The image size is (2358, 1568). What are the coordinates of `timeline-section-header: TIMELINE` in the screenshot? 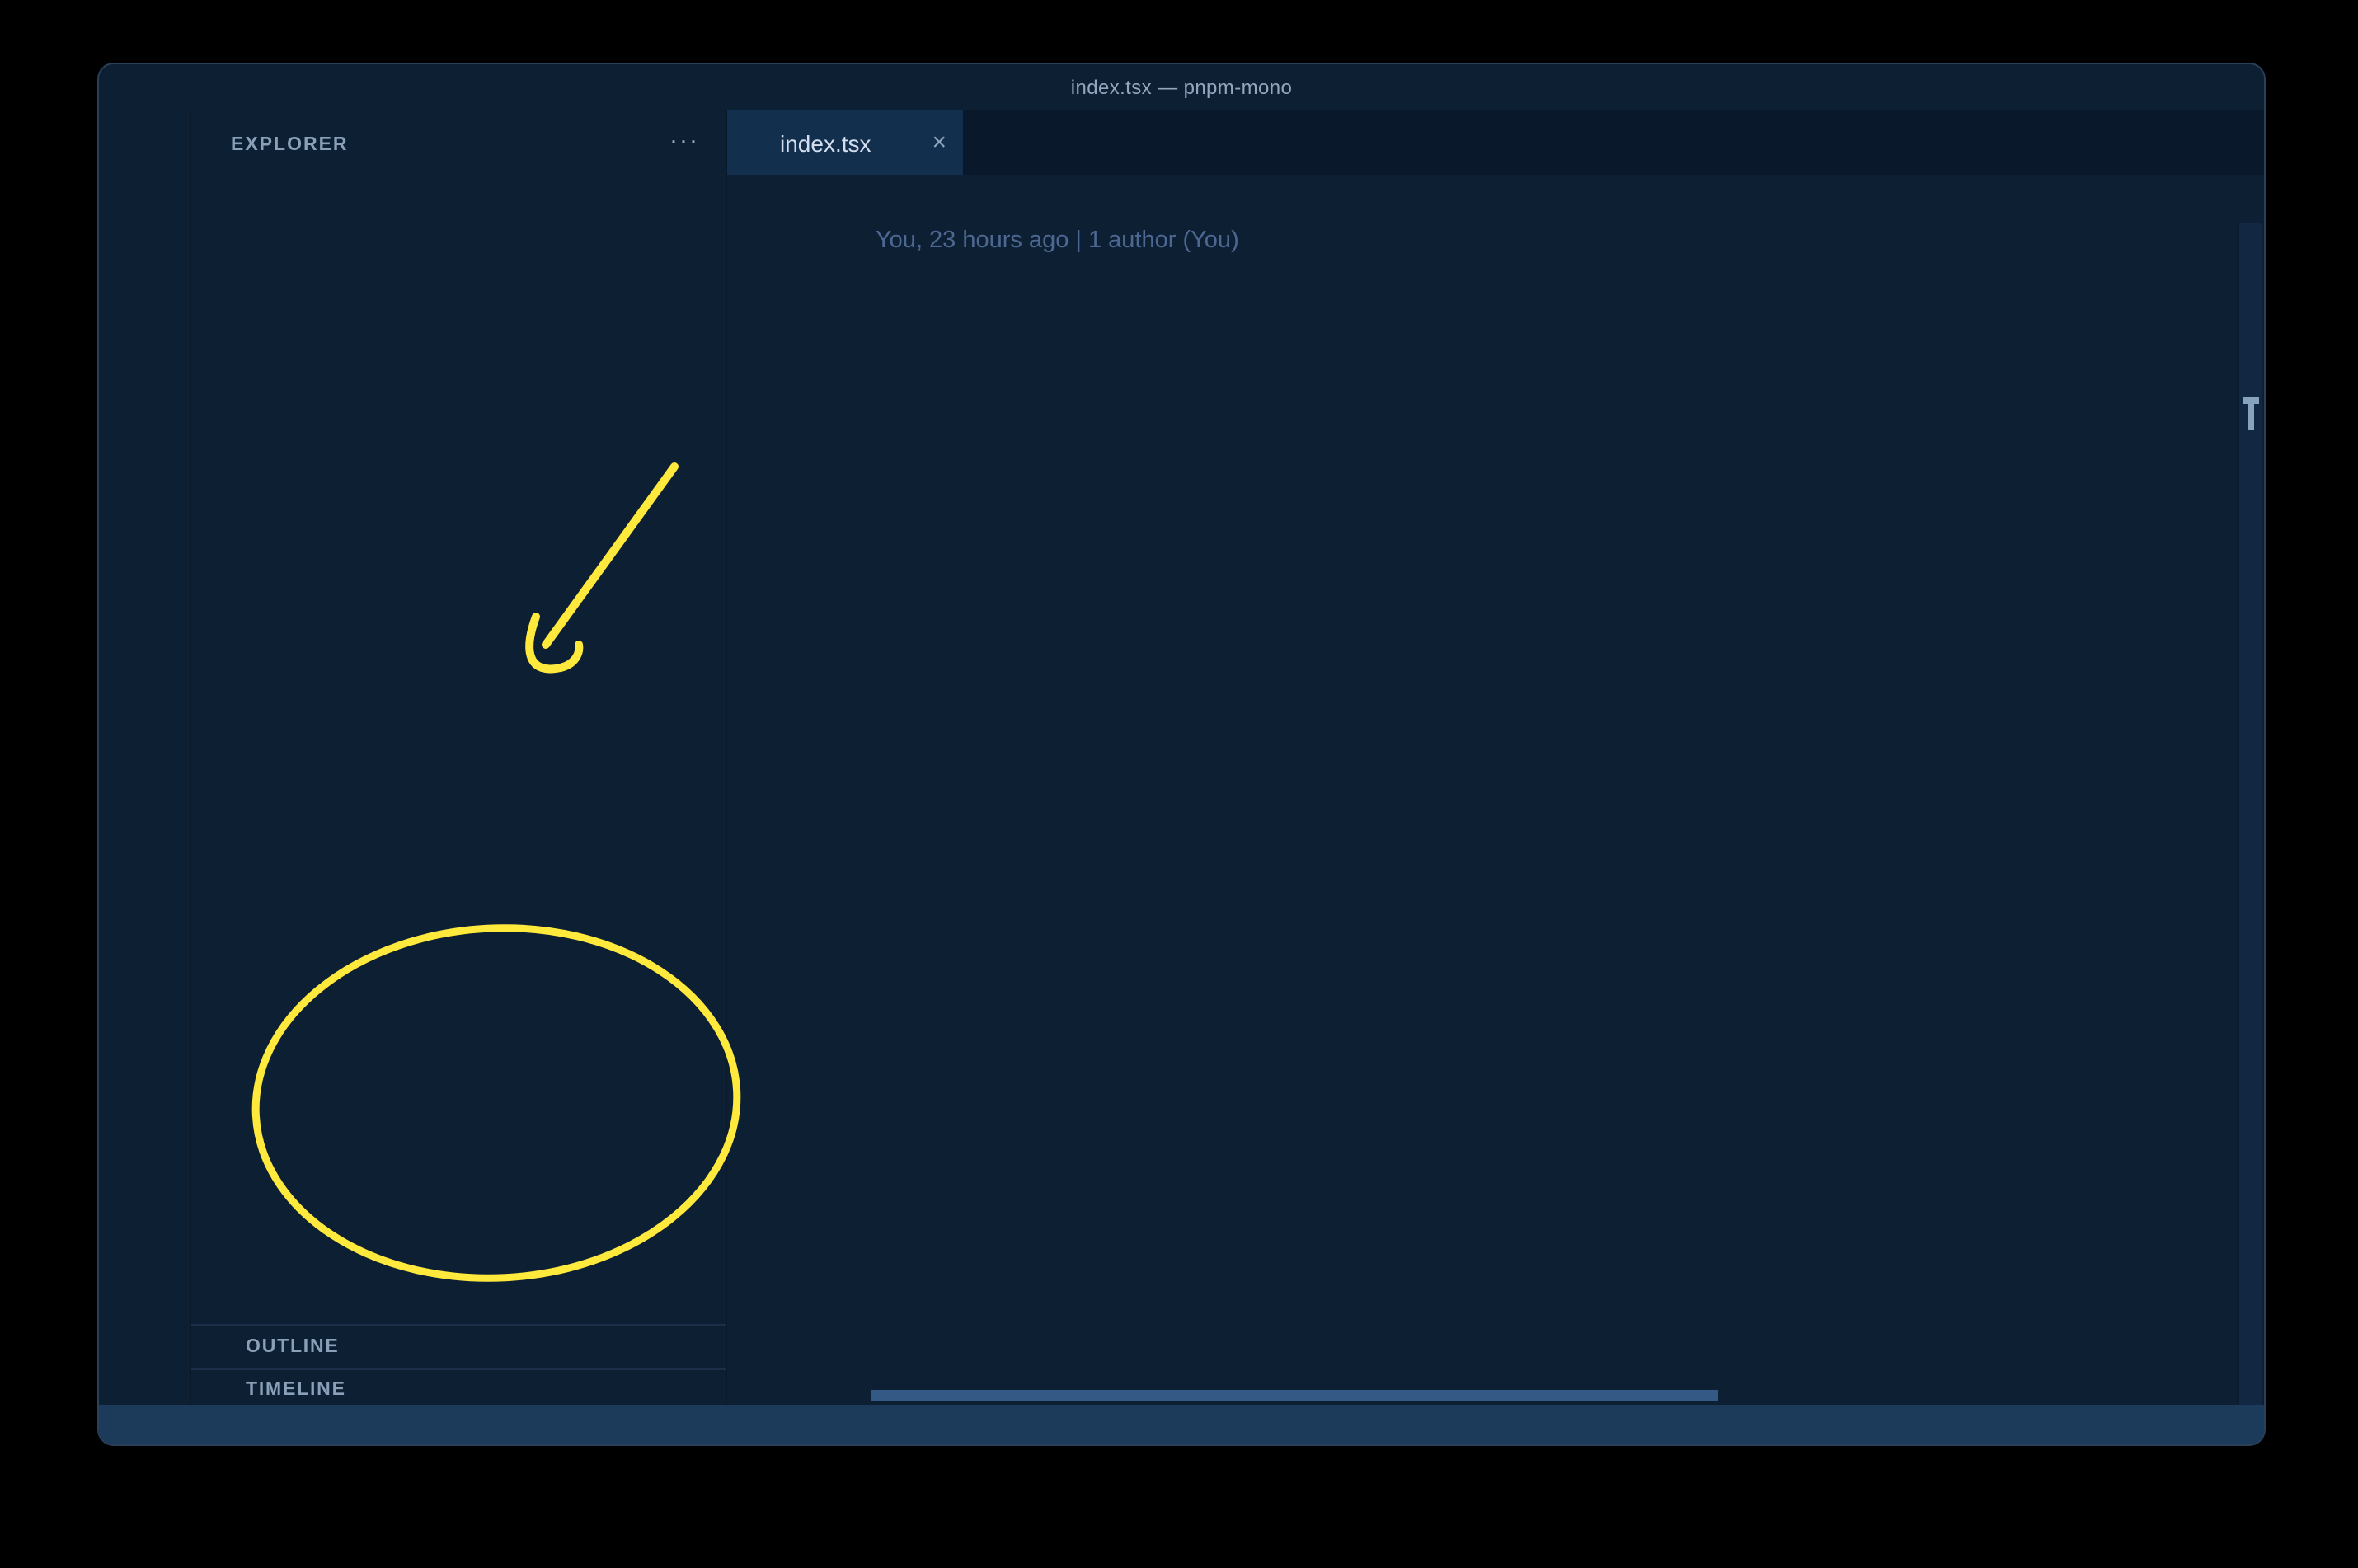 It's located at (459, 1388).